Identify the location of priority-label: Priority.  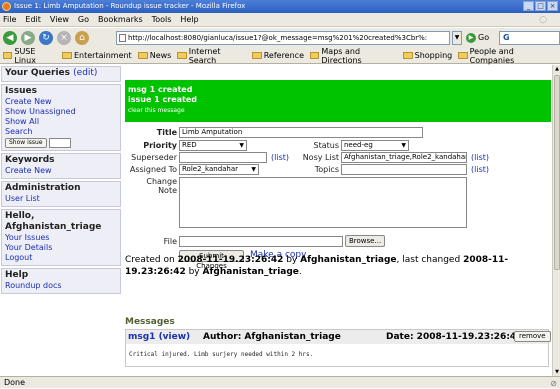
(160, 145).